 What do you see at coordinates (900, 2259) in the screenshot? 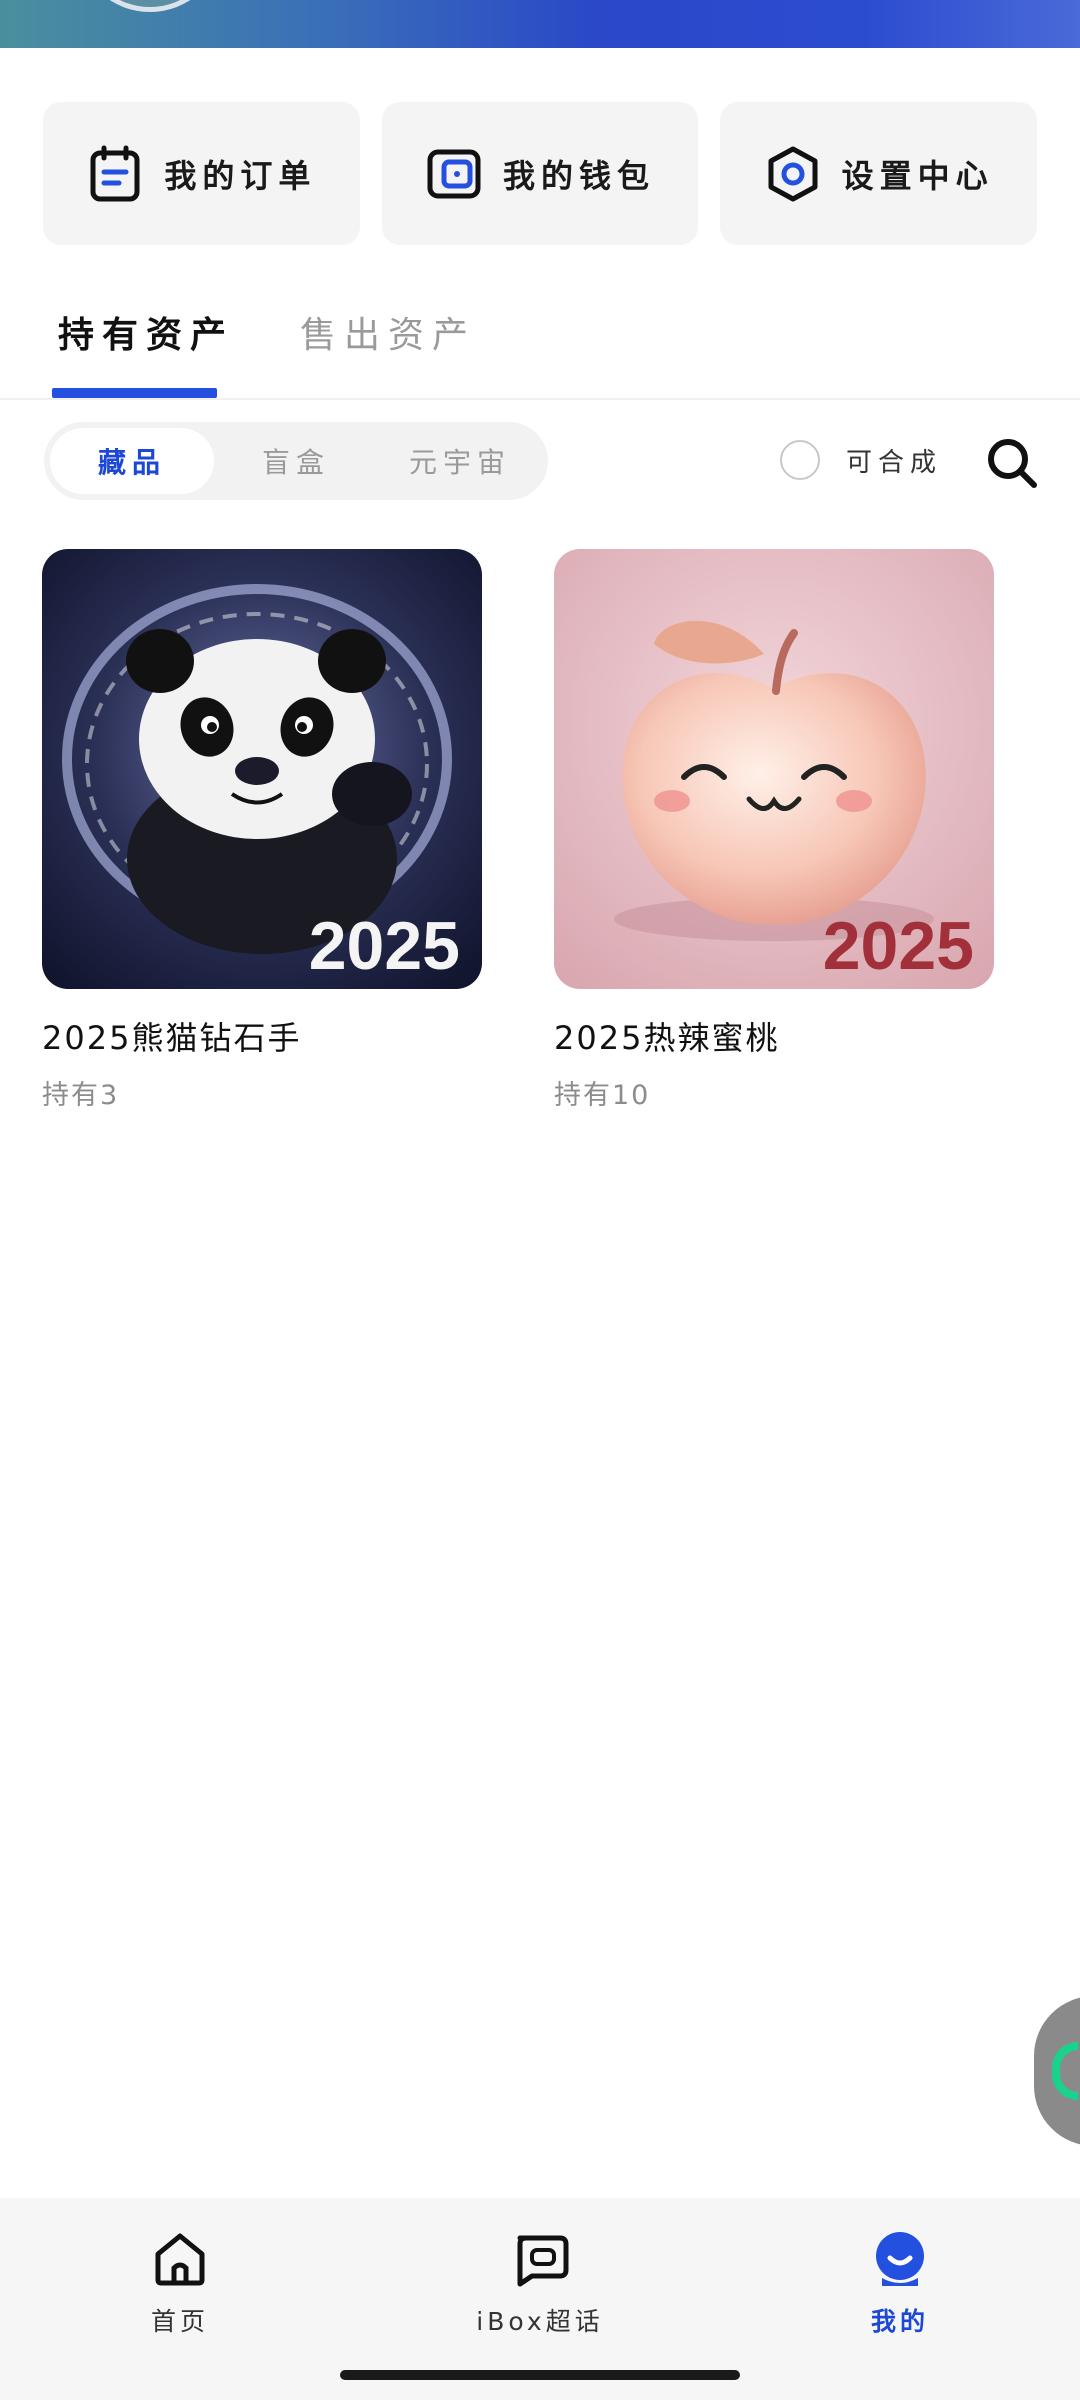
I see `profile-icon` at bounding box center [900, 2259].